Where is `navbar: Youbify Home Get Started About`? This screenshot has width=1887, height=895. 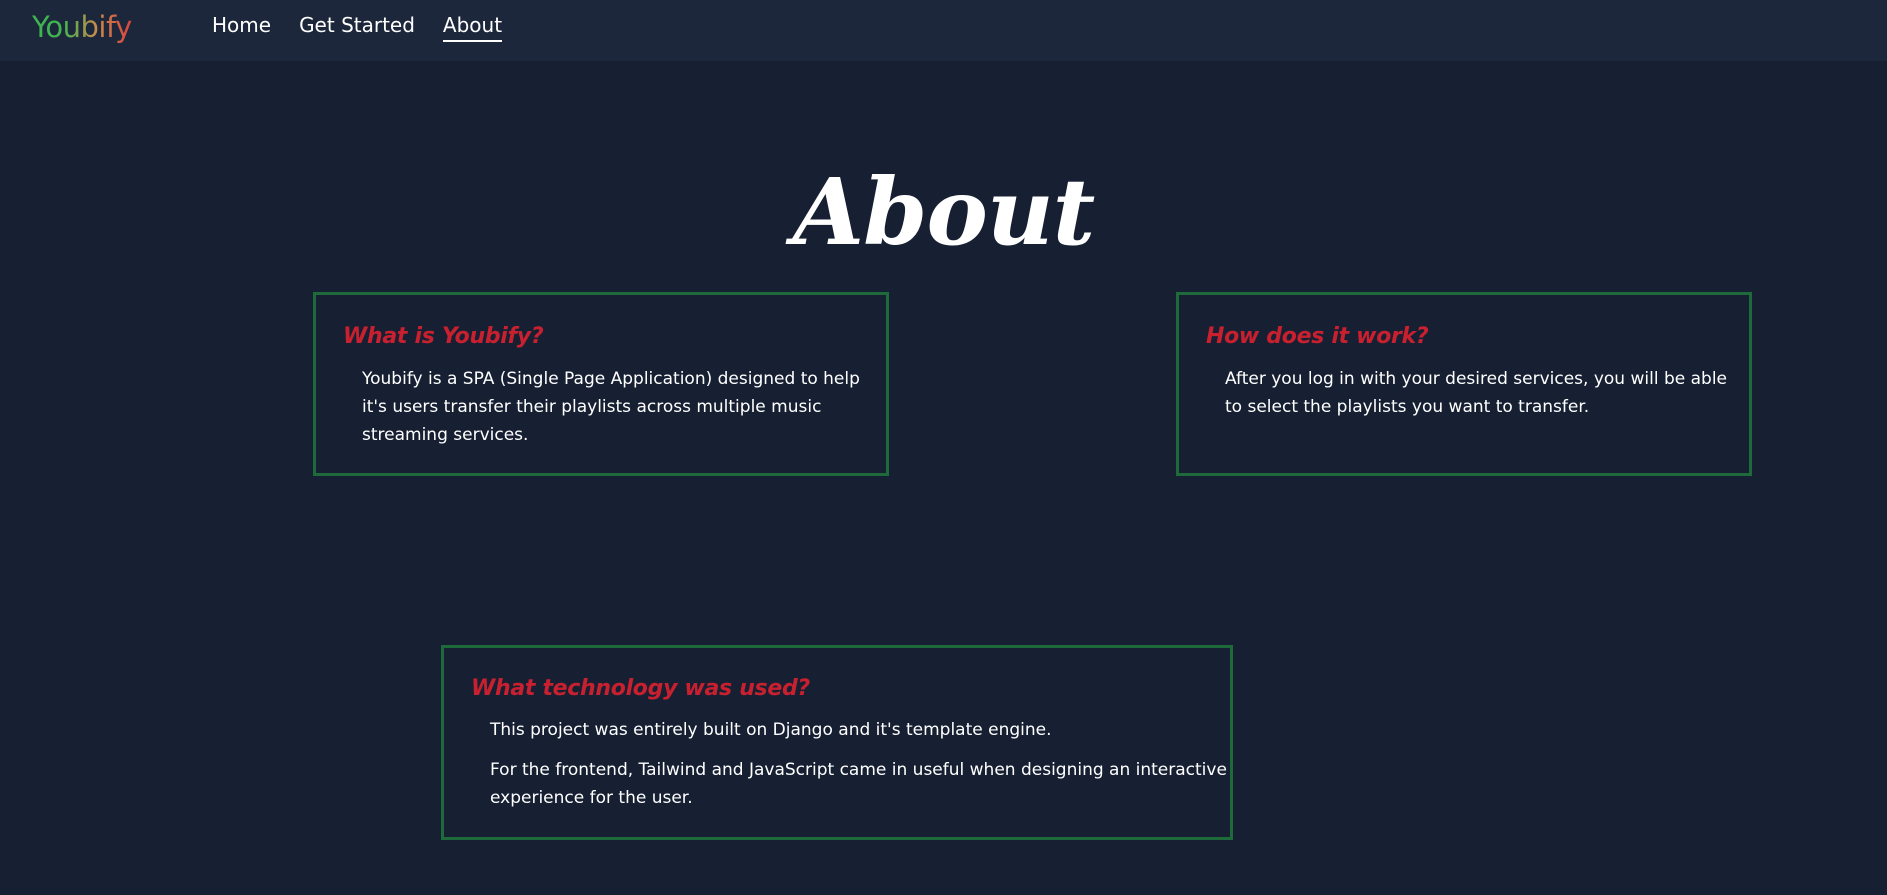
navbar: Youbify Home Get Started About is located at coordinates (943, 30).